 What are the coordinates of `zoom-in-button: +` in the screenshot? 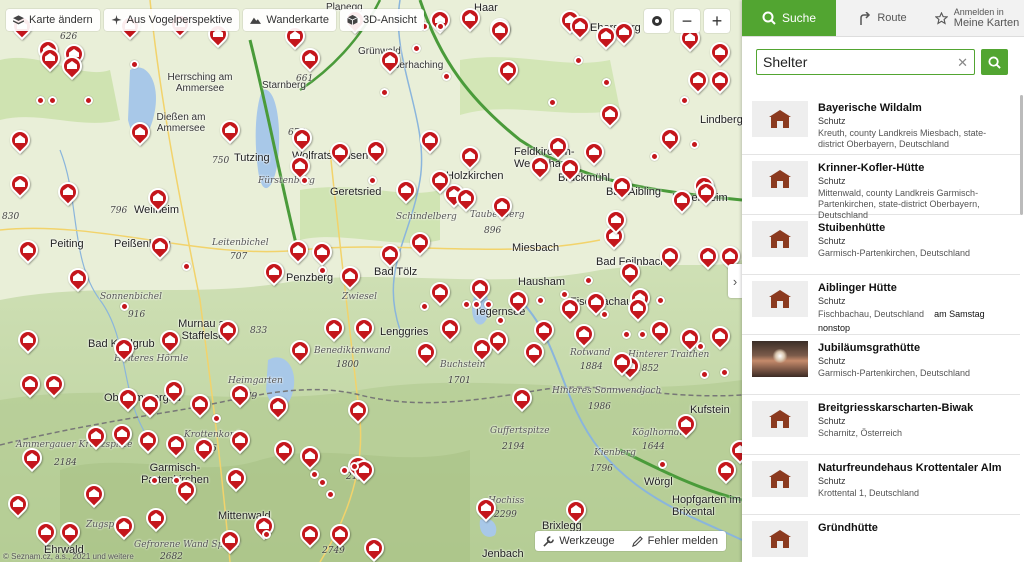 It's located at (717, 21).